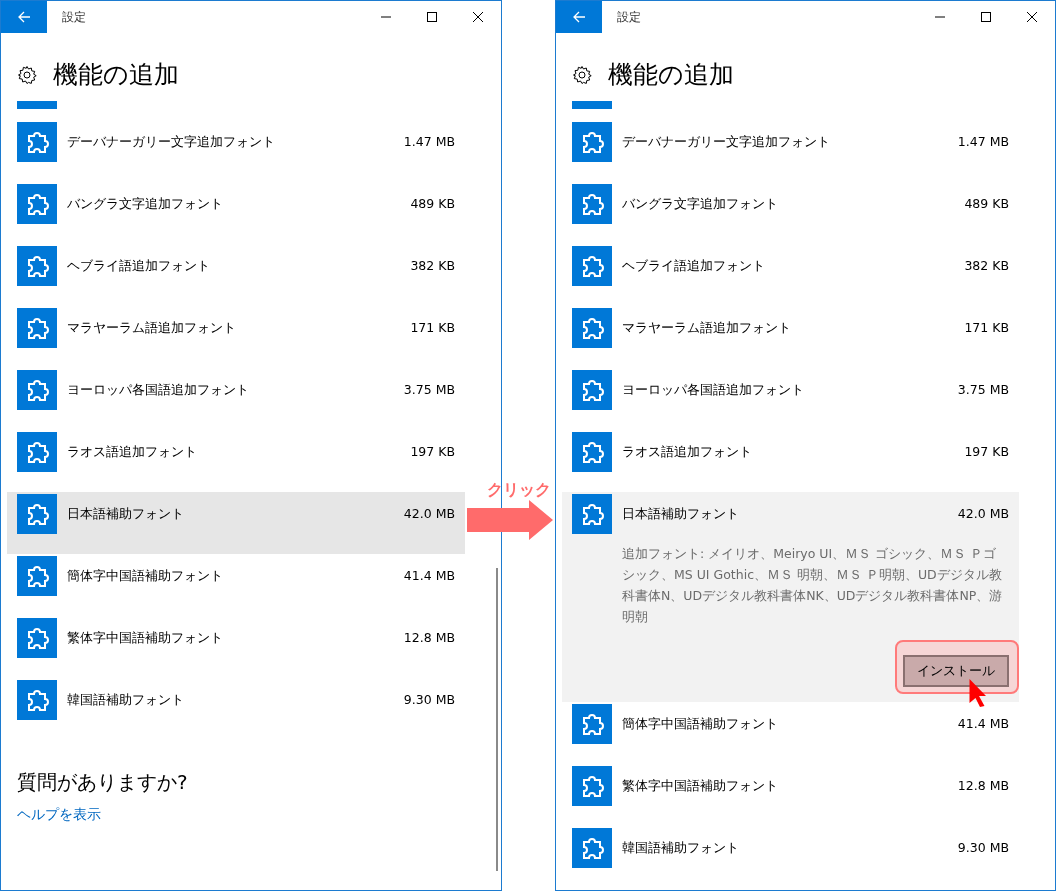 The width and height of the screenshot is (1056, 891). Describe the element at coordinates (956, 671) in the screenshot. I see `install-button: インストール` at that location.